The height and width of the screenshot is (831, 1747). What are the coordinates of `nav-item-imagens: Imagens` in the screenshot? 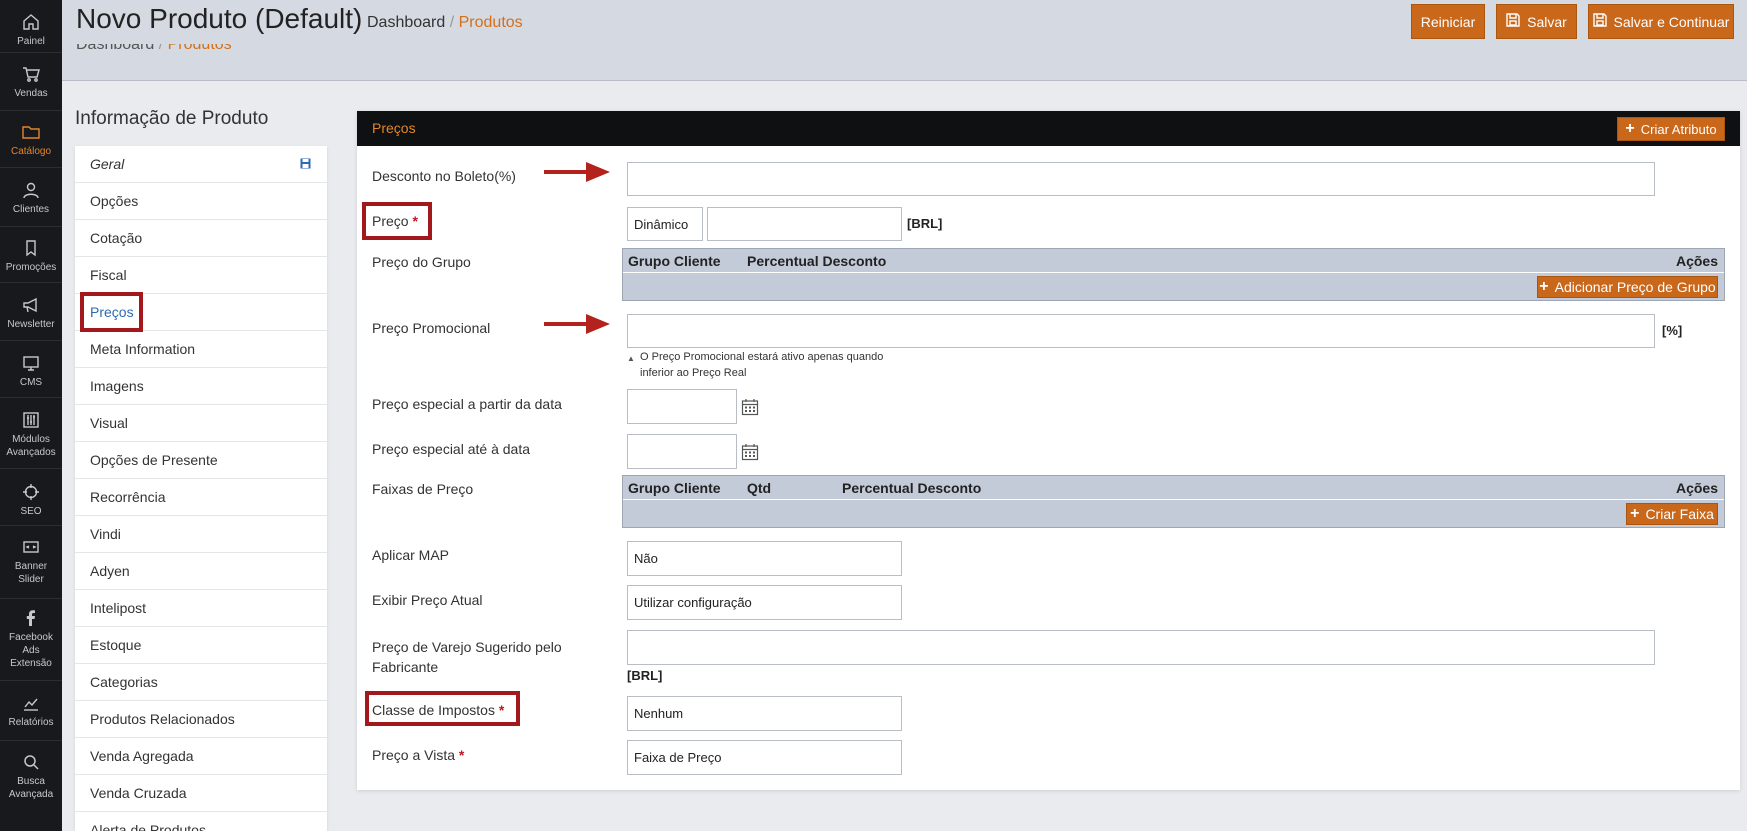 It's located at (201, 386).